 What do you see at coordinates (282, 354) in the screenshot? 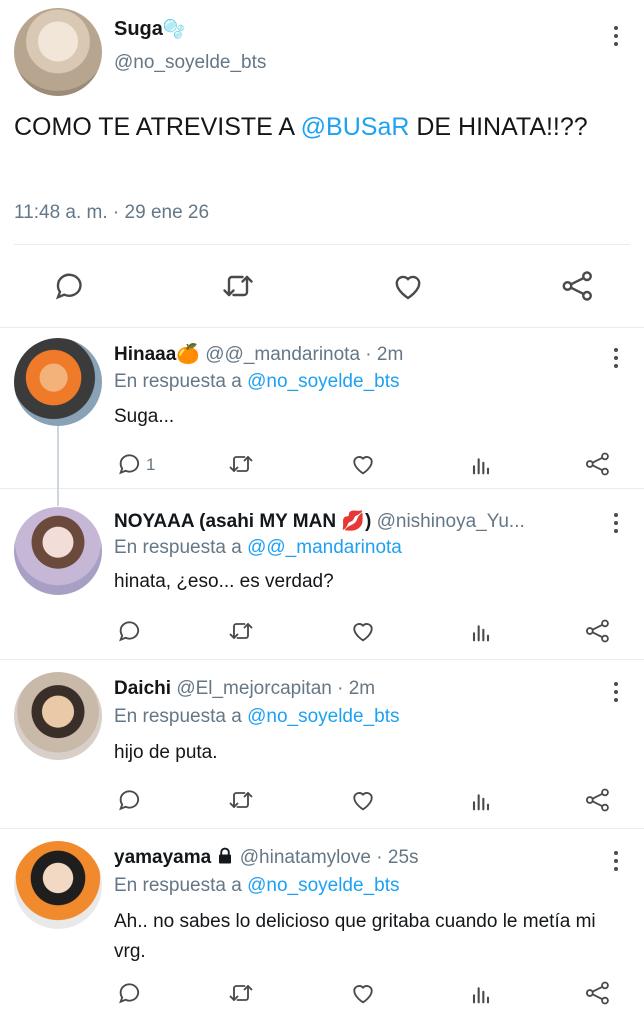
I see `reply-author-handle: @@_mandarinota` at bounding box center [282, 354].